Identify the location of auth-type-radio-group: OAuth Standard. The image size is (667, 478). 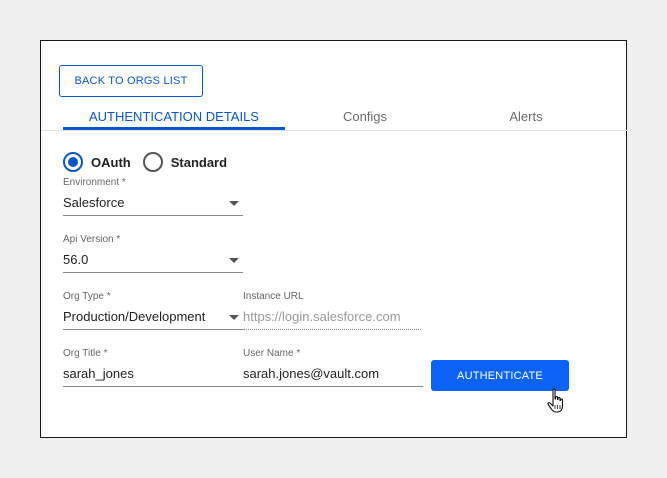
(151, 162).